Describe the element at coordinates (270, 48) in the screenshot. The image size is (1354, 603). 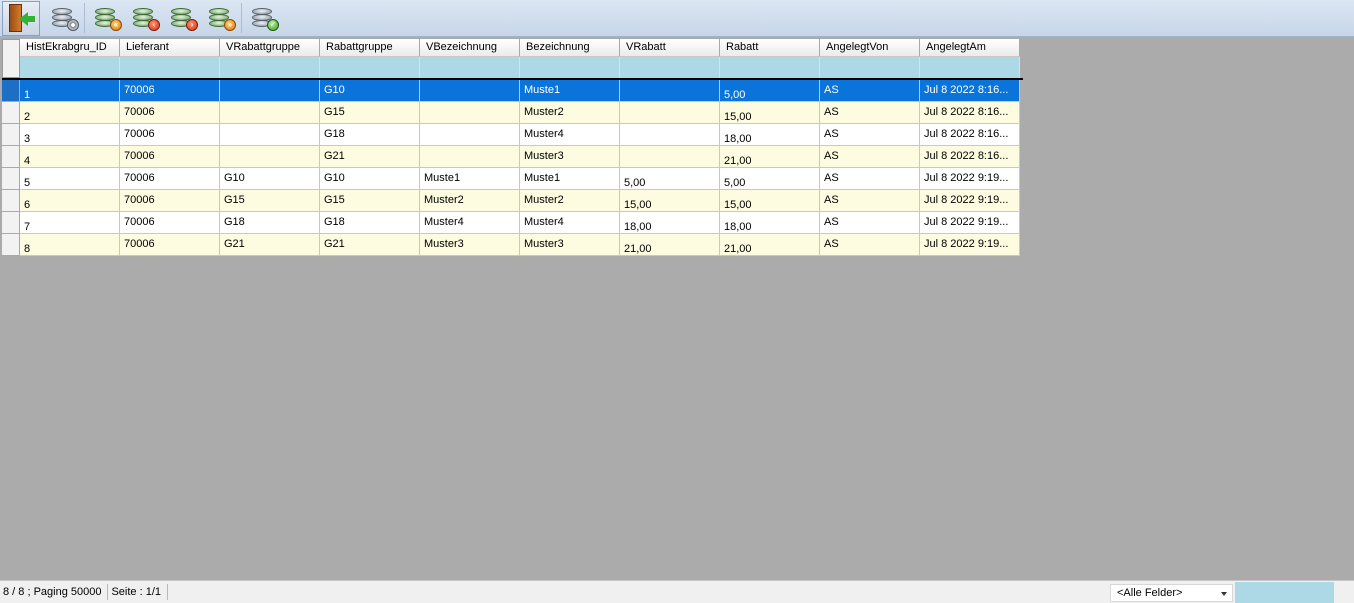
I see `column-header: VRabattgruppe` at that location.